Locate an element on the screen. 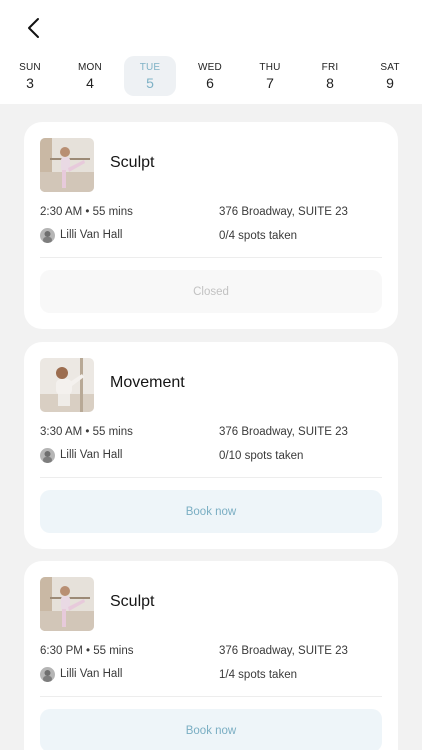 Image resolution: width=422 pixels, height=750 pixels. class-time: 6:30 PM • 55 mins is located at coordinates (87, 651).